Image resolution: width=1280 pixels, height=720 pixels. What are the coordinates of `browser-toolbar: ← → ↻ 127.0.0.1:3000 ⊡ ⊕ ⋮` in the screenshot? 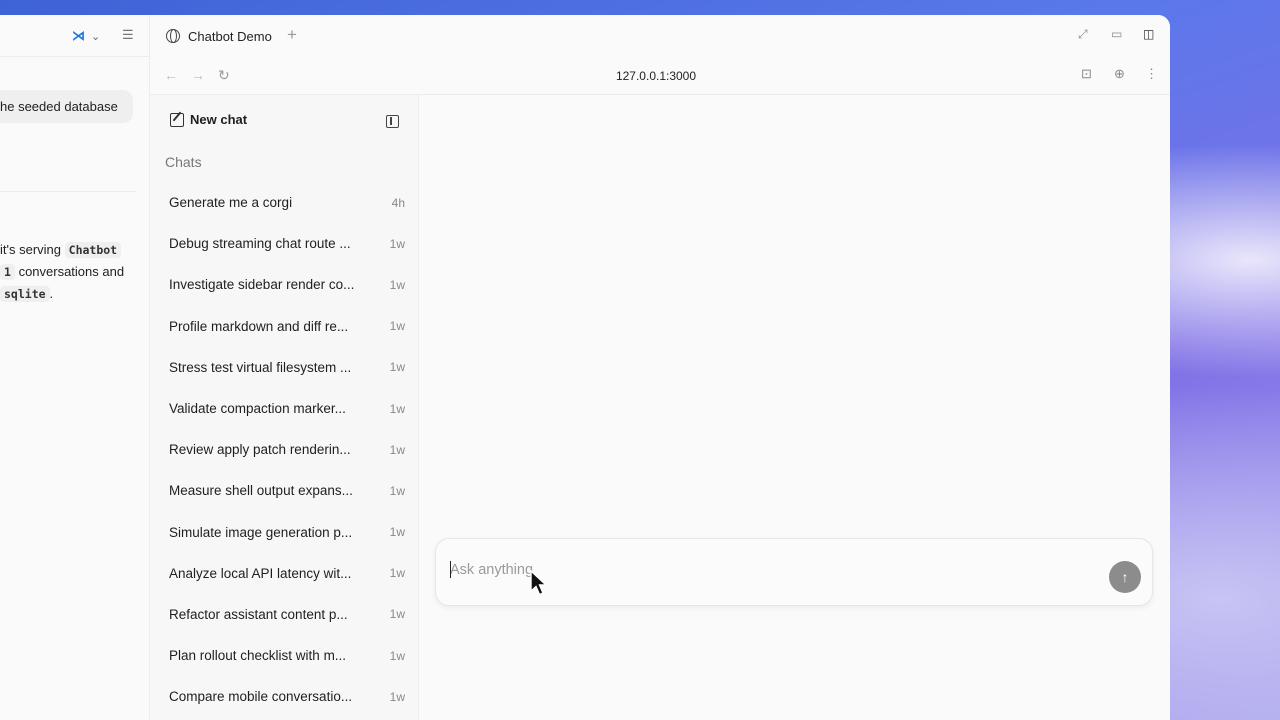 It's located at (660, 76).